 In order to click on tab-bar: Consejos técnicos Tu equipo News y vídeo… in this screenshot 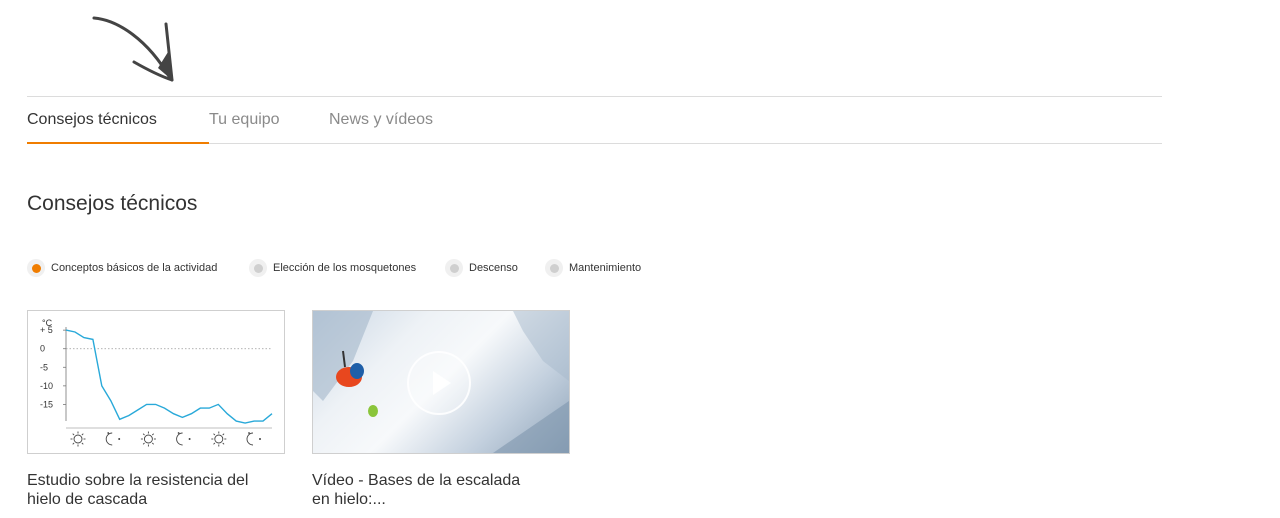, I will do `click(594, 120)`.